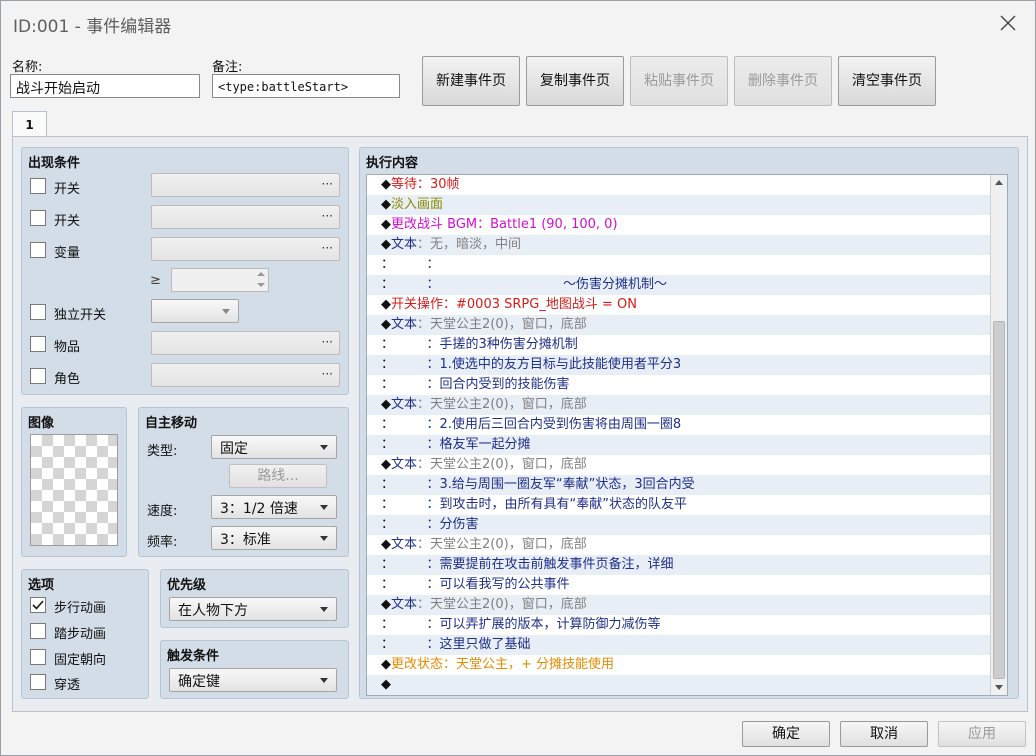 Image resolution: width=1036 pixels, height=756 pixels. I want to click on switch1-checkbox, so click(38, 186).